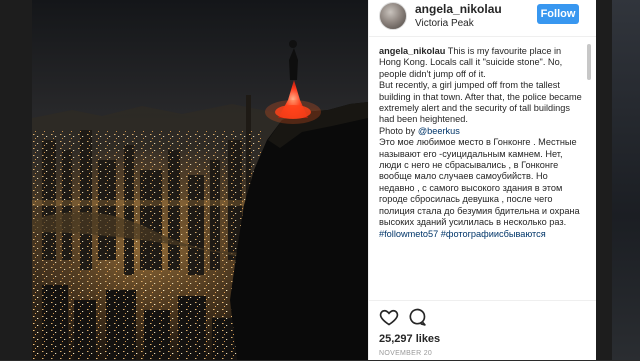 This screenshot has height=361, width=640. Describe the element at coordinates (439, 131) in the screenshot. I see `photo-credit-link: @beerkus` at that location.